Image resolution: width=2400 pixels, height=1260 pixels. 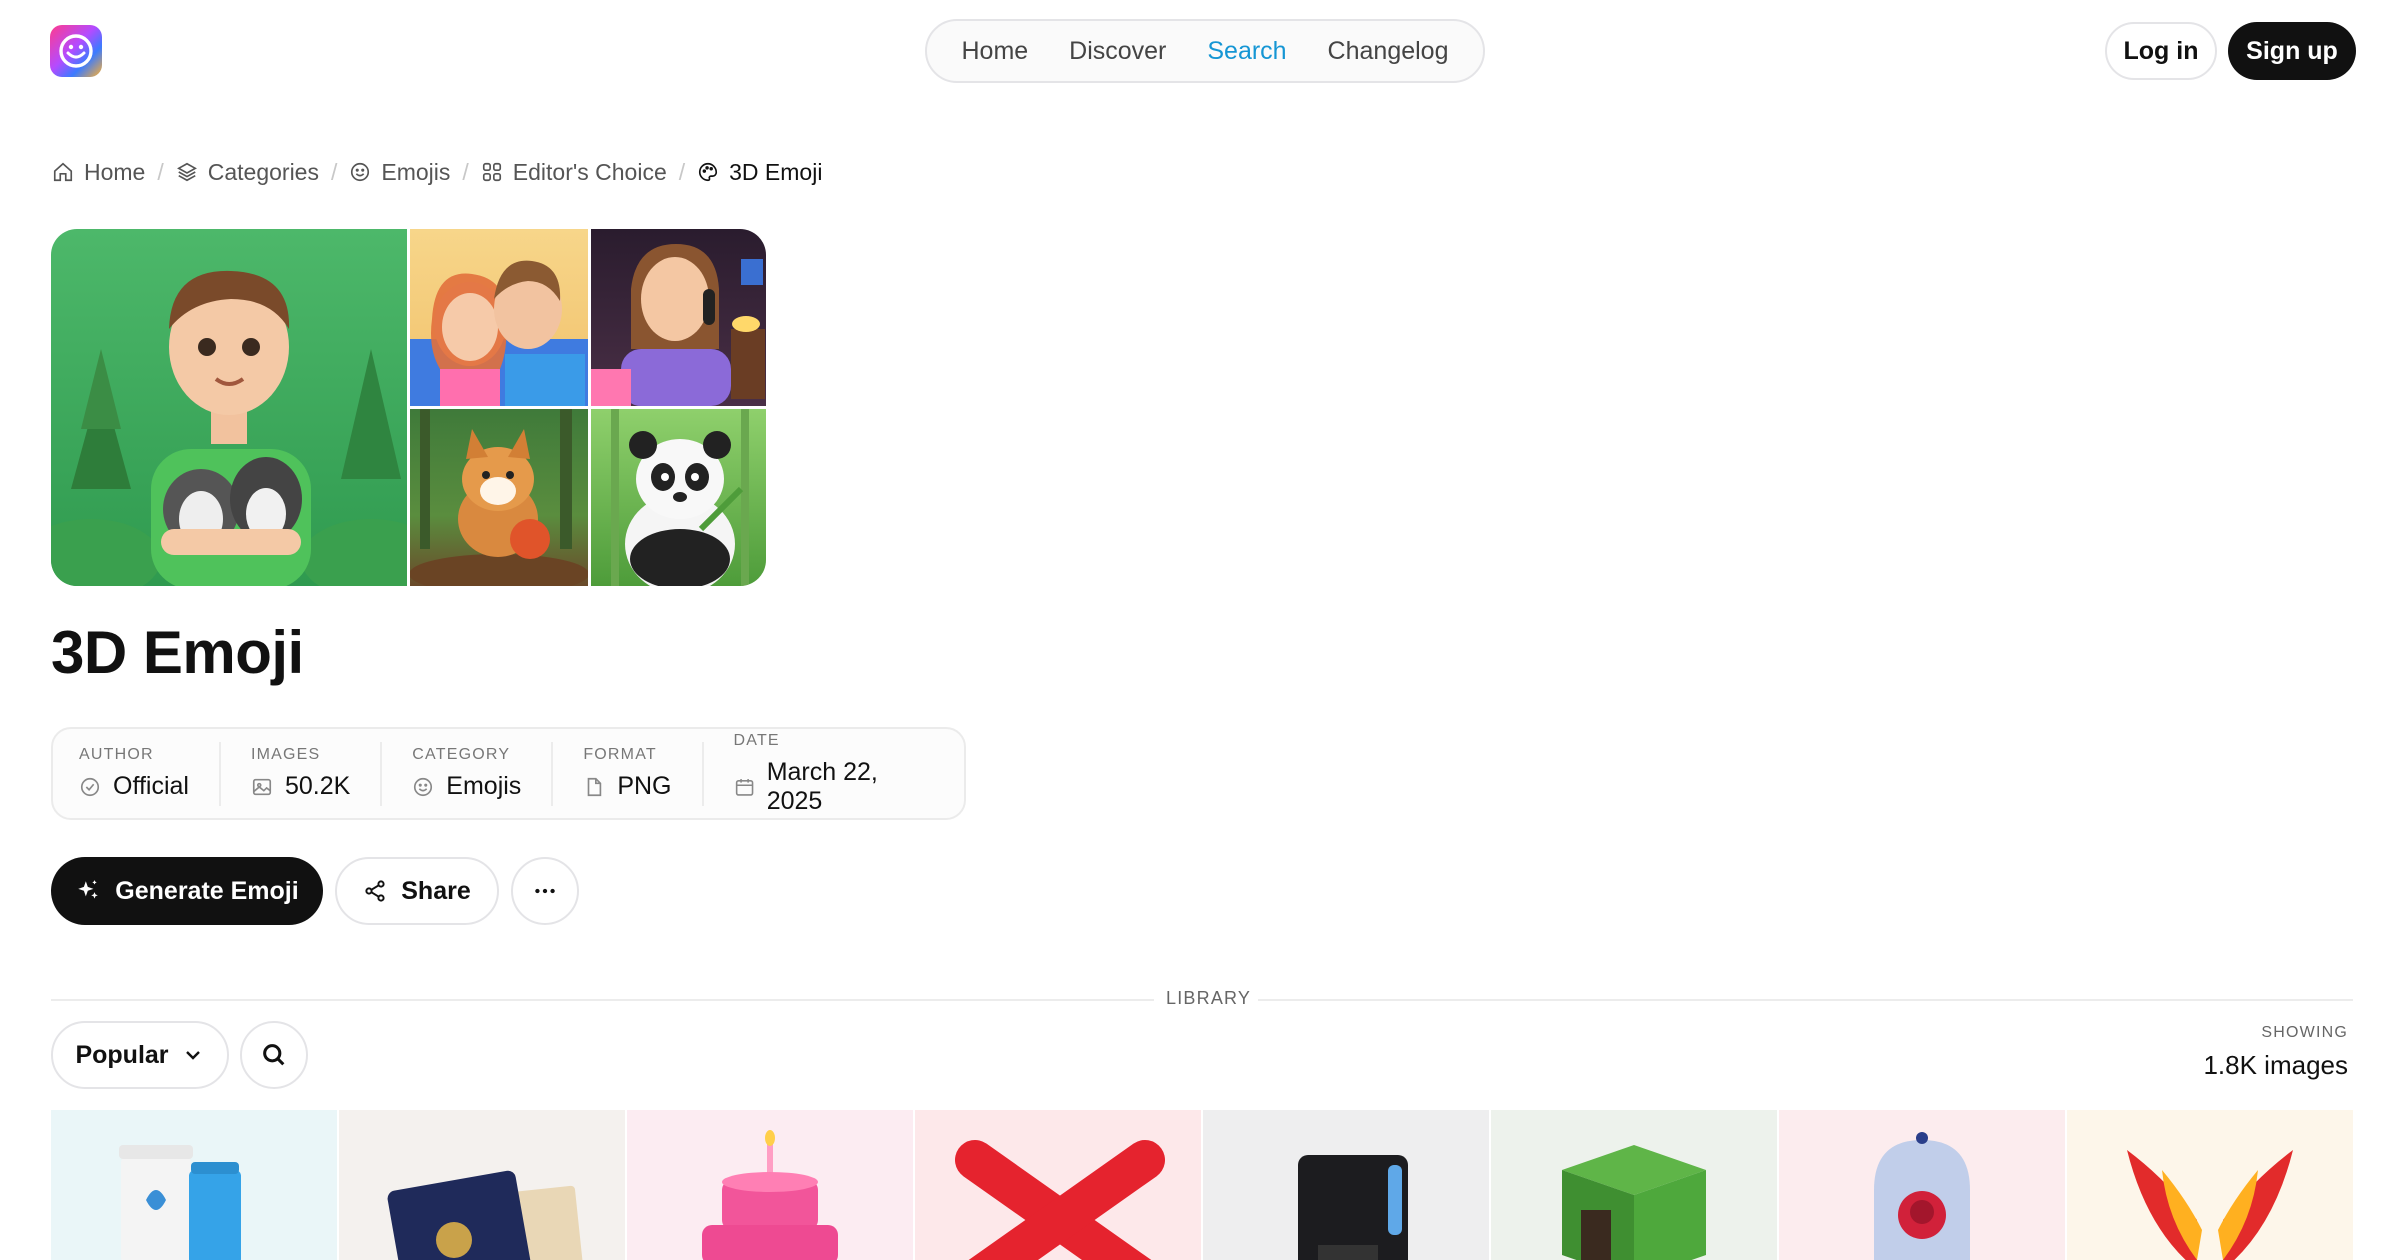 I want to click on meta-author-label: AUTHOR, so click(x=116, y=754).